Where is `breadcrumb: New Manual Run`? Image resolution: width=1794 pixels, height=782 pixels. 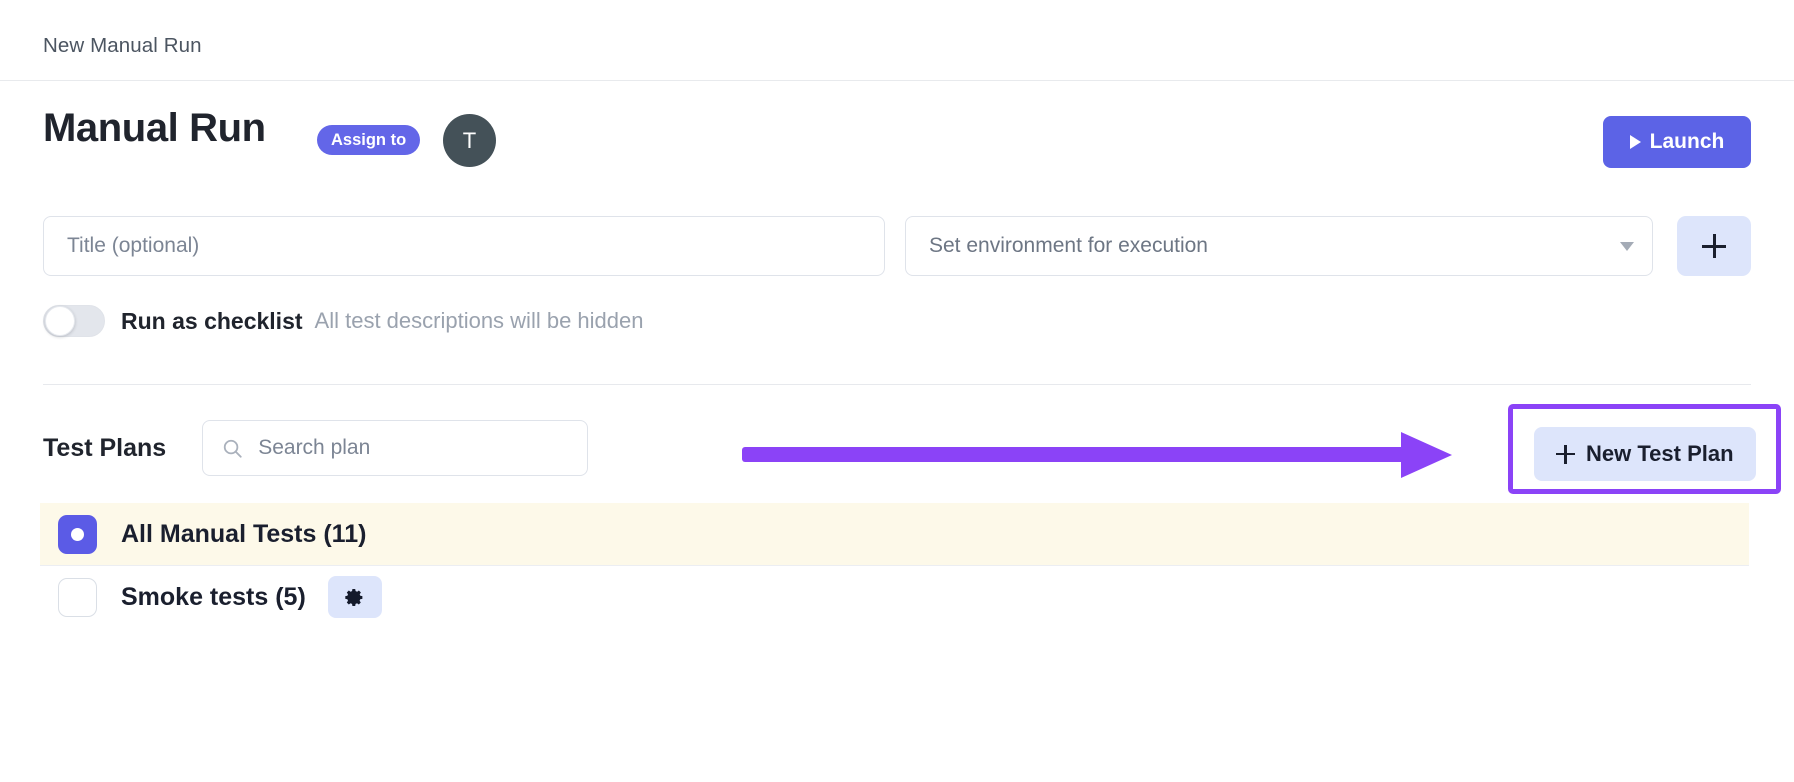
breadcrumb: New Manual Run is located at coordinates (122, 45).